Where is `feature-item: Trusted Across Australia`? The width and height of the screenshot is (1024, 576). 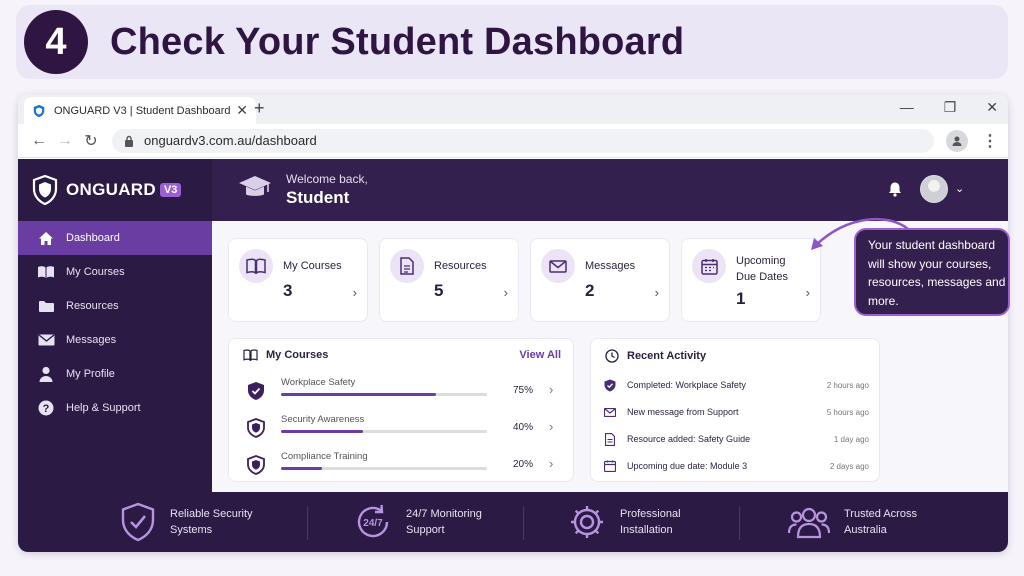 feature-item: Trusted Across Australia is located at coordinates (852, 522).